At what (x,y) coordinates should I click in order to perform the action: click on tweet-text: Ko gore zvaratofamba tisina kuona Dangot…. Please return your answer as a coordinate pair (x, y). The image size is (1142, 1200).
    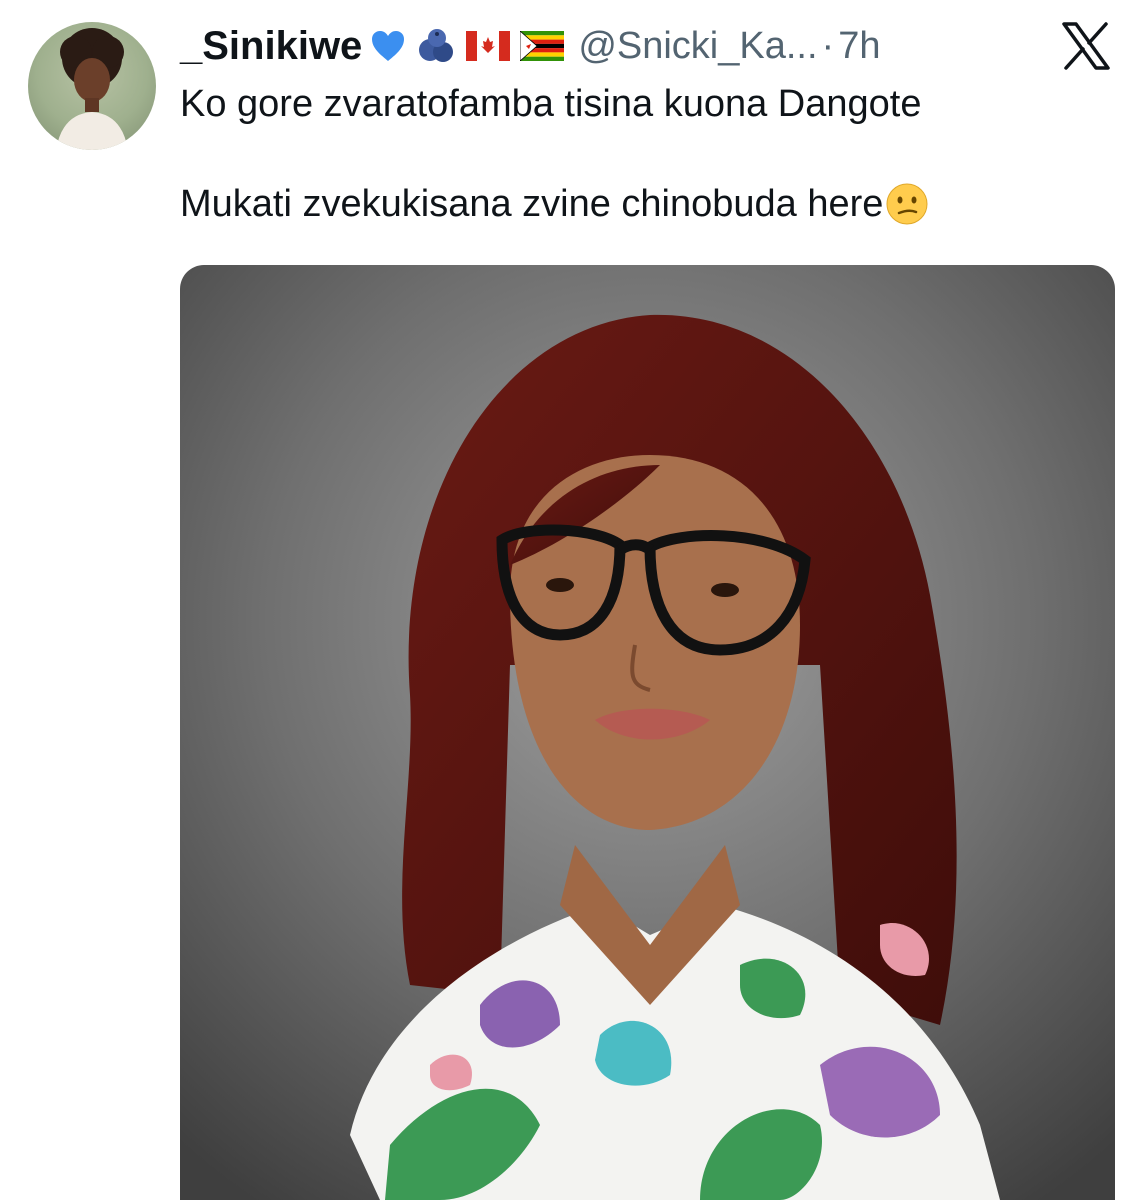
    Looking at the image, I should click on (640, 154).